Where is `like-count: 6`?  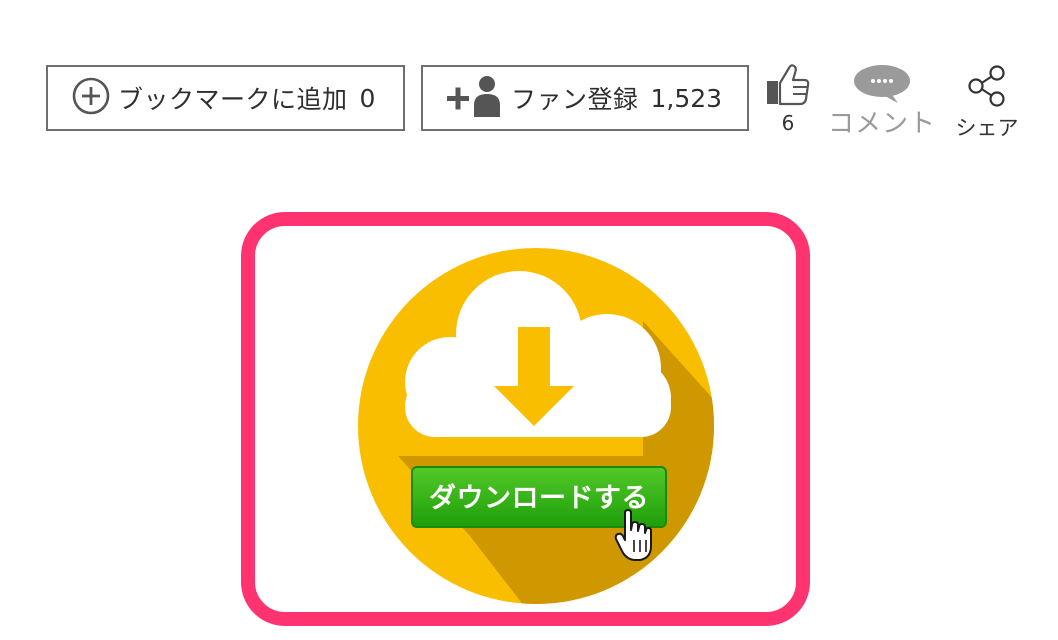 like-count: 6 is located at coordinates (788, 123).